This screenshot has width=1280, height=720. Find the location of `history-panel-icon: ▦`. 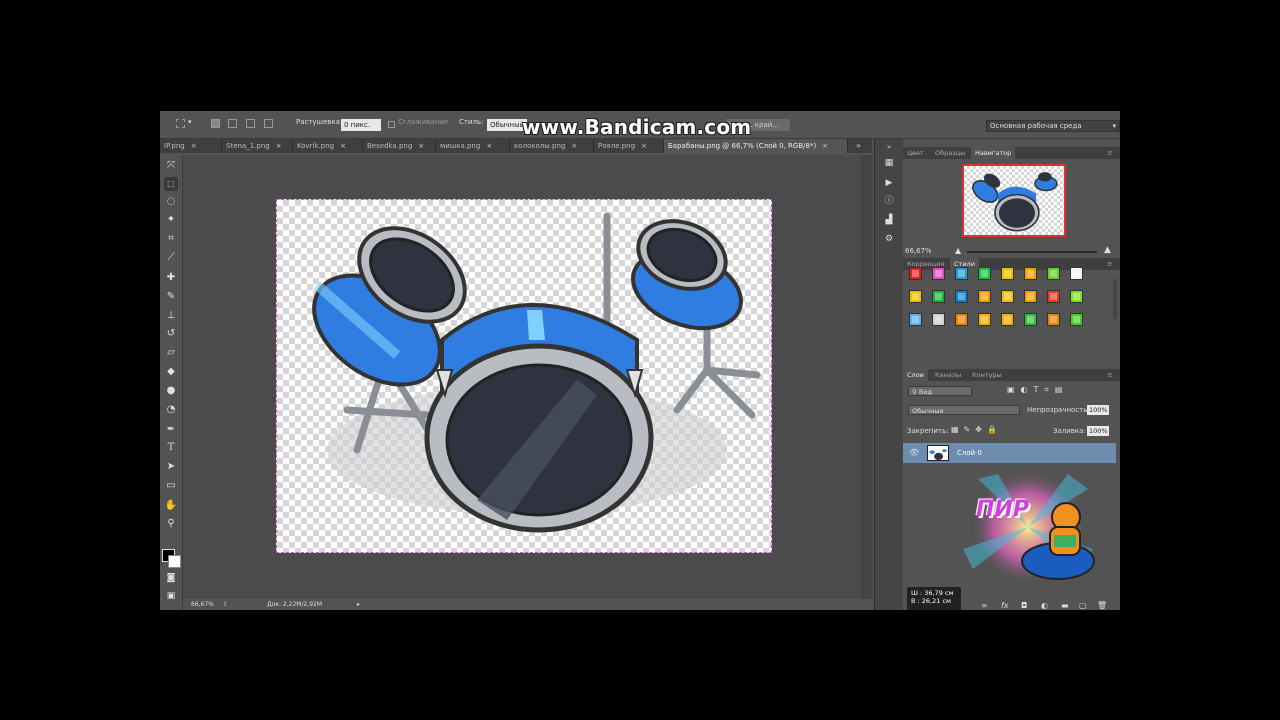

history-panel-icon: ▦ is located at coordinates (889, 163).